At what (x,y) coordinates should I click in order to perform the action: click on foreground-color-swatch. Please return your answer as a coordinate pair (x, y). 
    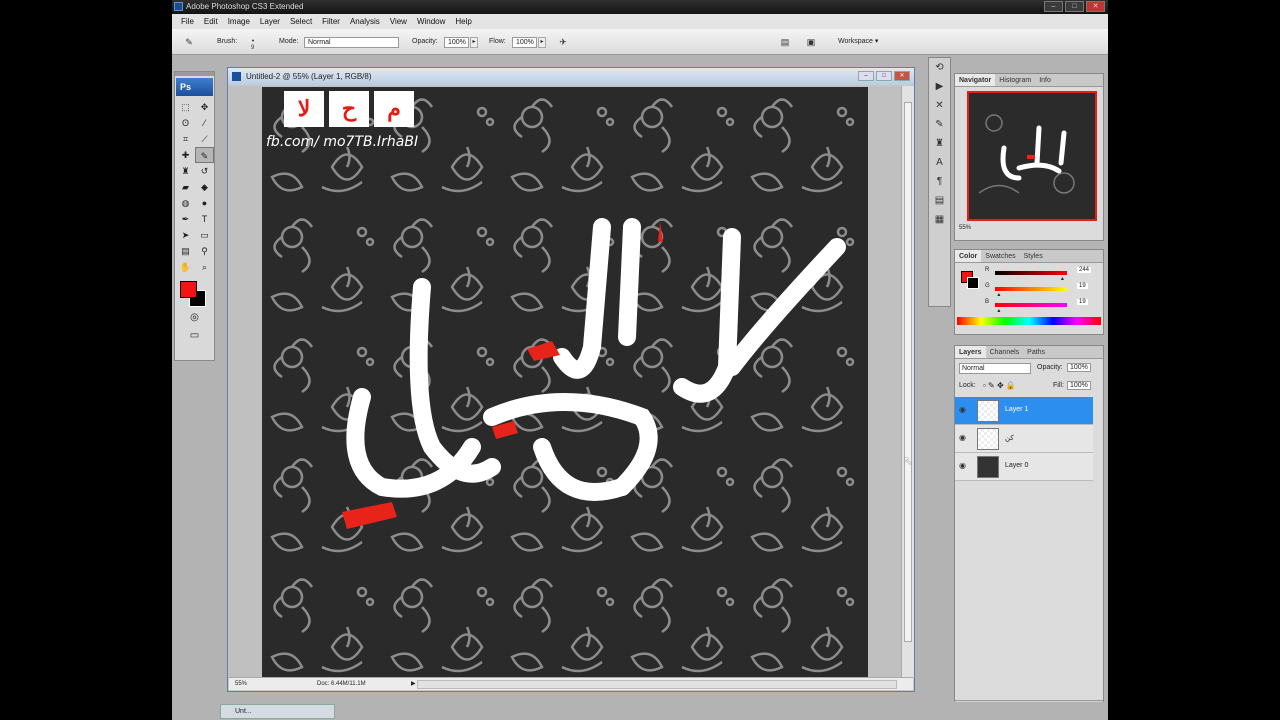
    Looking at the image, I should click on (188, 289).